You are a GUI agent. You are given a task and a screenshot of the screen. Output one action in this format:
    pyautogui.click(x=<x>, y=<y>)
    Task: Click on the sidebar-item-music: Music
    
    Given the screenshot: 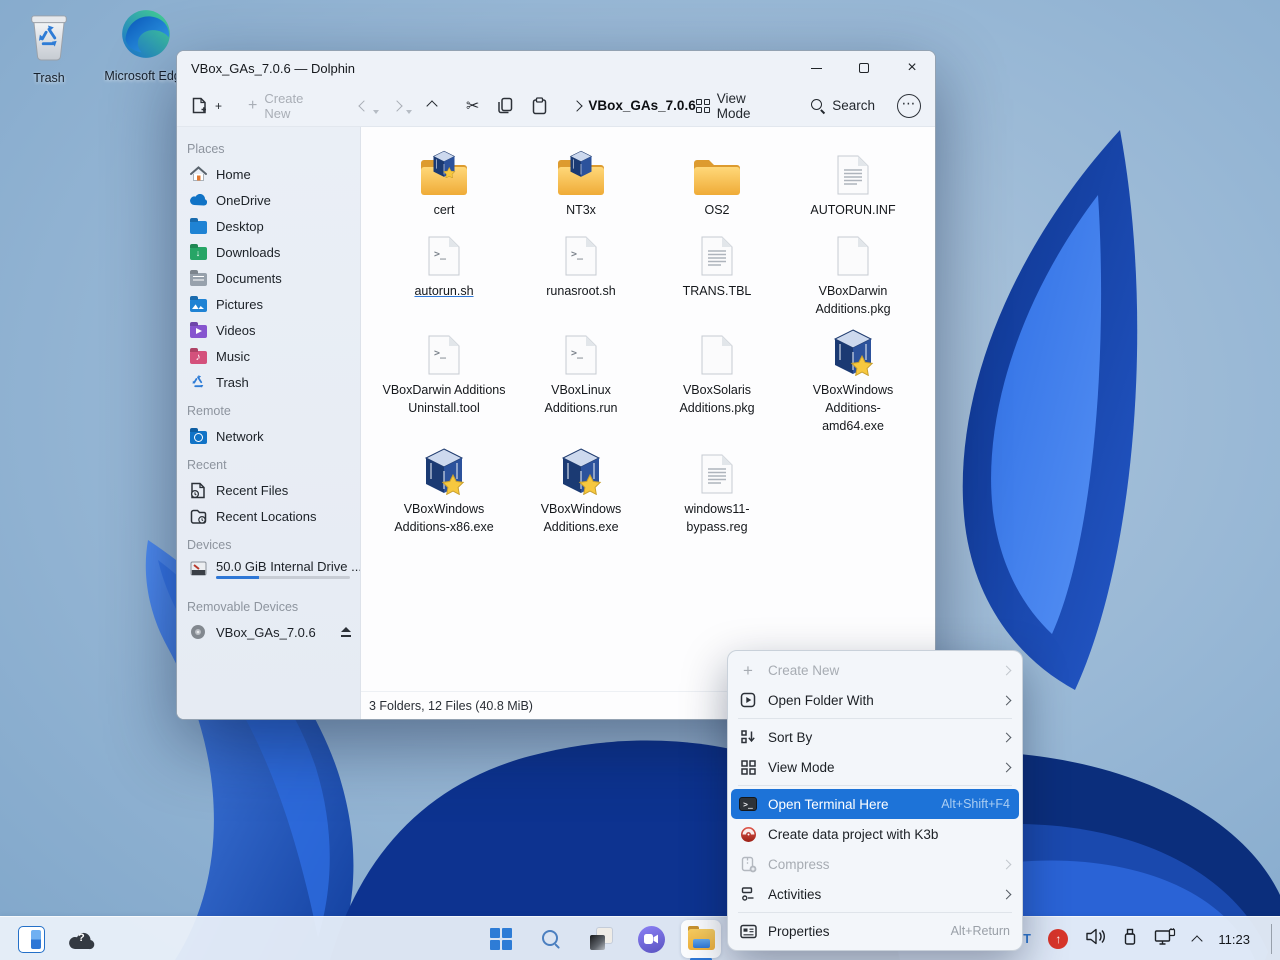 What is the action you would take?
    pyautogui.click(x=268, y=356)
    